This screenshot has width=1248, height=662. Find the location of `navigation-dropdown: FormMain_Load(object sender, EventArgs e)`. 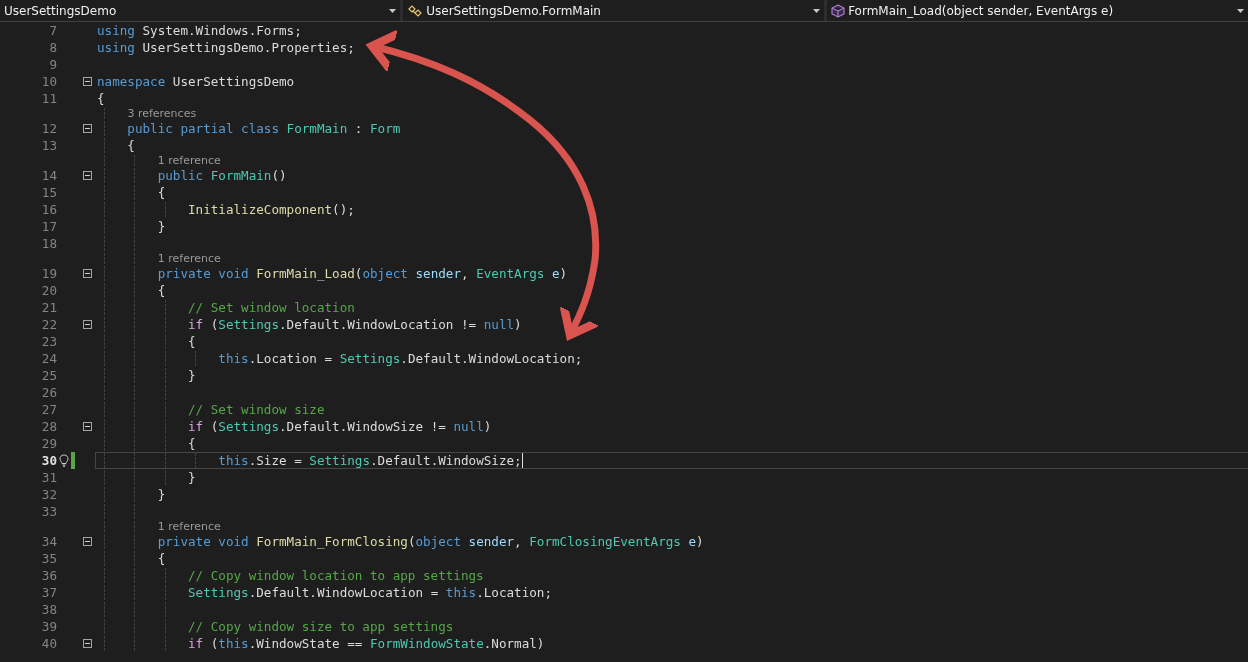

navigation-dropdown: FormMain_Load(object sender, EventArgs e) is located at coordinates (1037, 10).